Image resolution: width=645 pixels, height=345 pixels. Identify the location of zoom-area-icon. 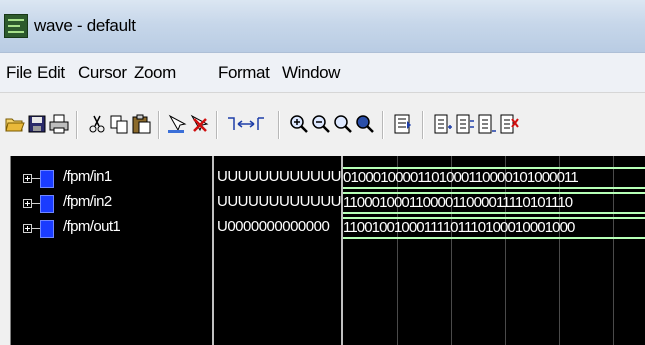
(343, 124).